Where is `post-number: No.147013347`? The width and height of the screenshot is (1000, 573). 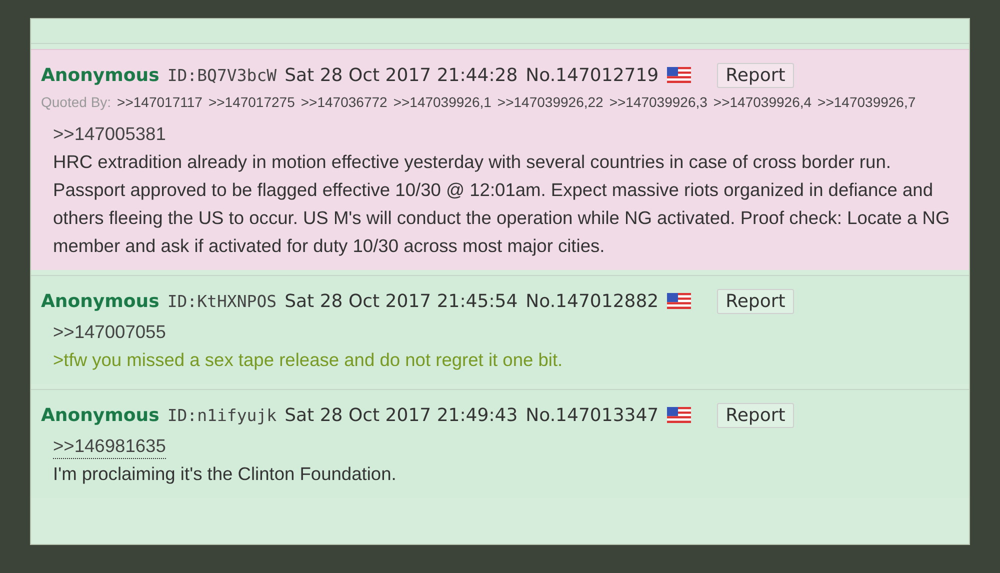 post-number: No.147013347 is located at coordinates (592, 415).